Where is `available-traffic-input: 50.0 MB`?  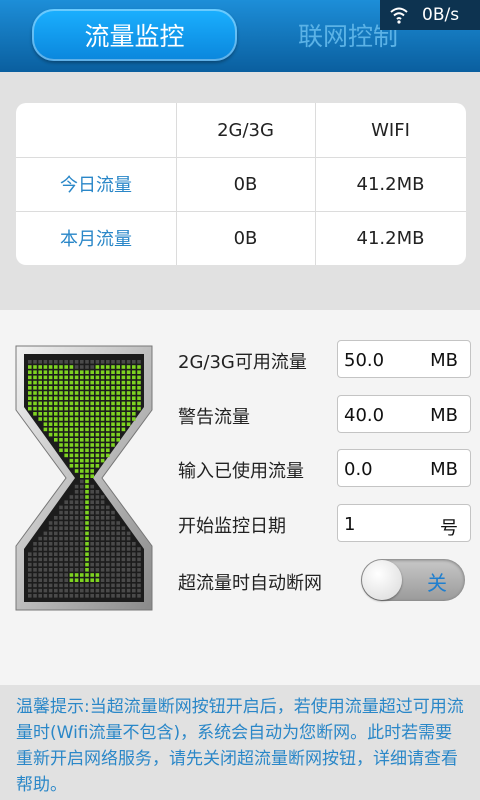
available-traffic-input: 50.0 MB is located at coordinates (404, 359).